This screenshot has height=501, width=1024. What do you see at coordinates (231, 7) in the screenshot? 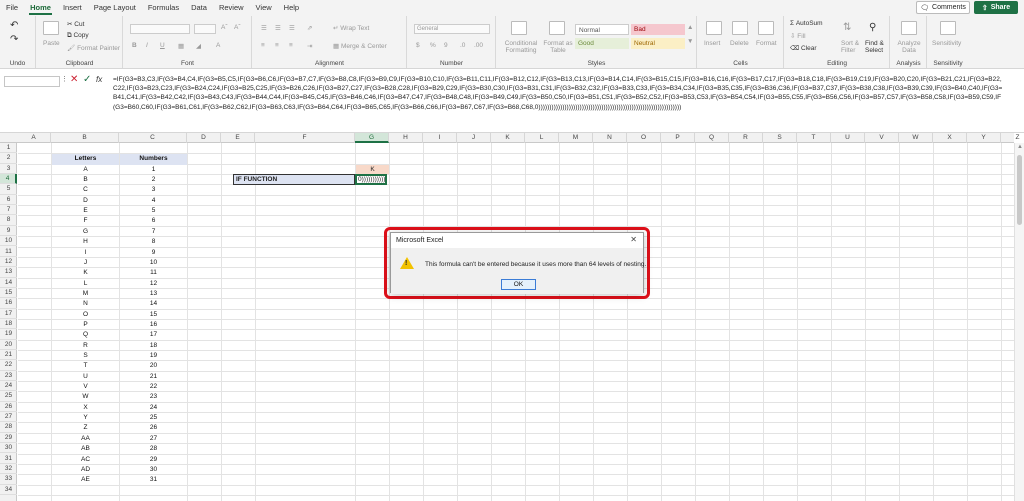
I see `tab-review: Review` at bounding box center [231, 7].